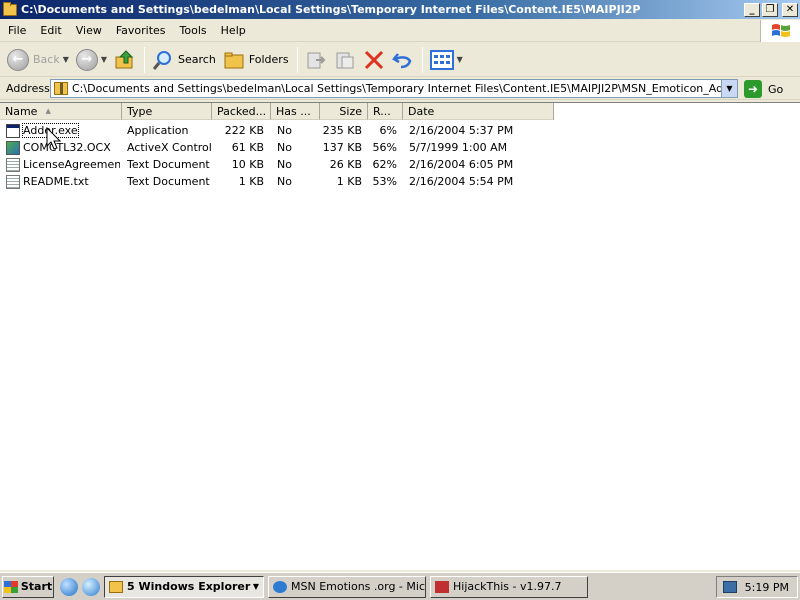  I want to click on activex-icon, so click(13, 147).